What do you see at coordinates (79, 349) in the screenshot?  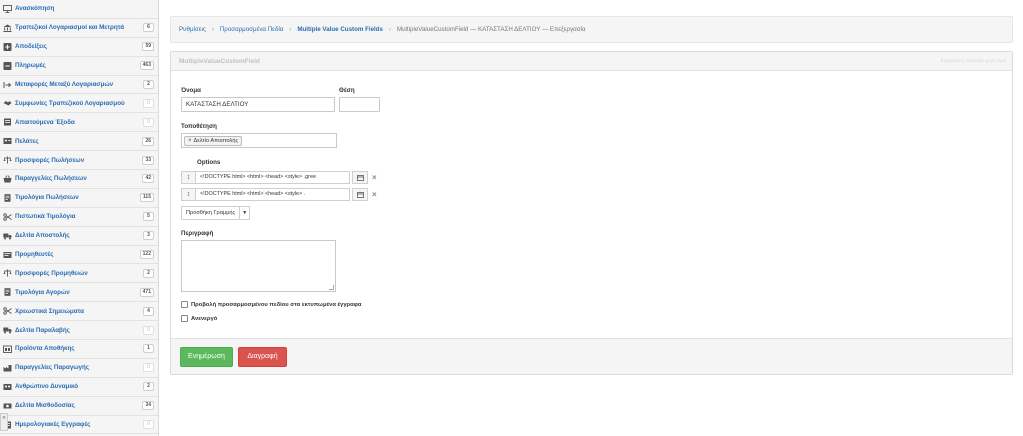 I see `sidebar-item: Προϊόντα Αποθήκης 1` at bounding box center [79, 349].